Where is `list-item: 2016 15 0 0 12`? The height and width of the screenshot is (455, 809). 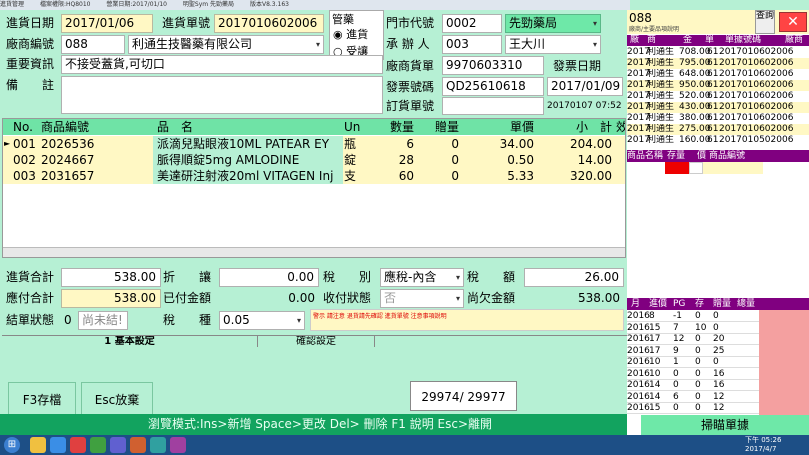 list-item: 2016 15 0 0 12 is located at coordinates (693, 408).